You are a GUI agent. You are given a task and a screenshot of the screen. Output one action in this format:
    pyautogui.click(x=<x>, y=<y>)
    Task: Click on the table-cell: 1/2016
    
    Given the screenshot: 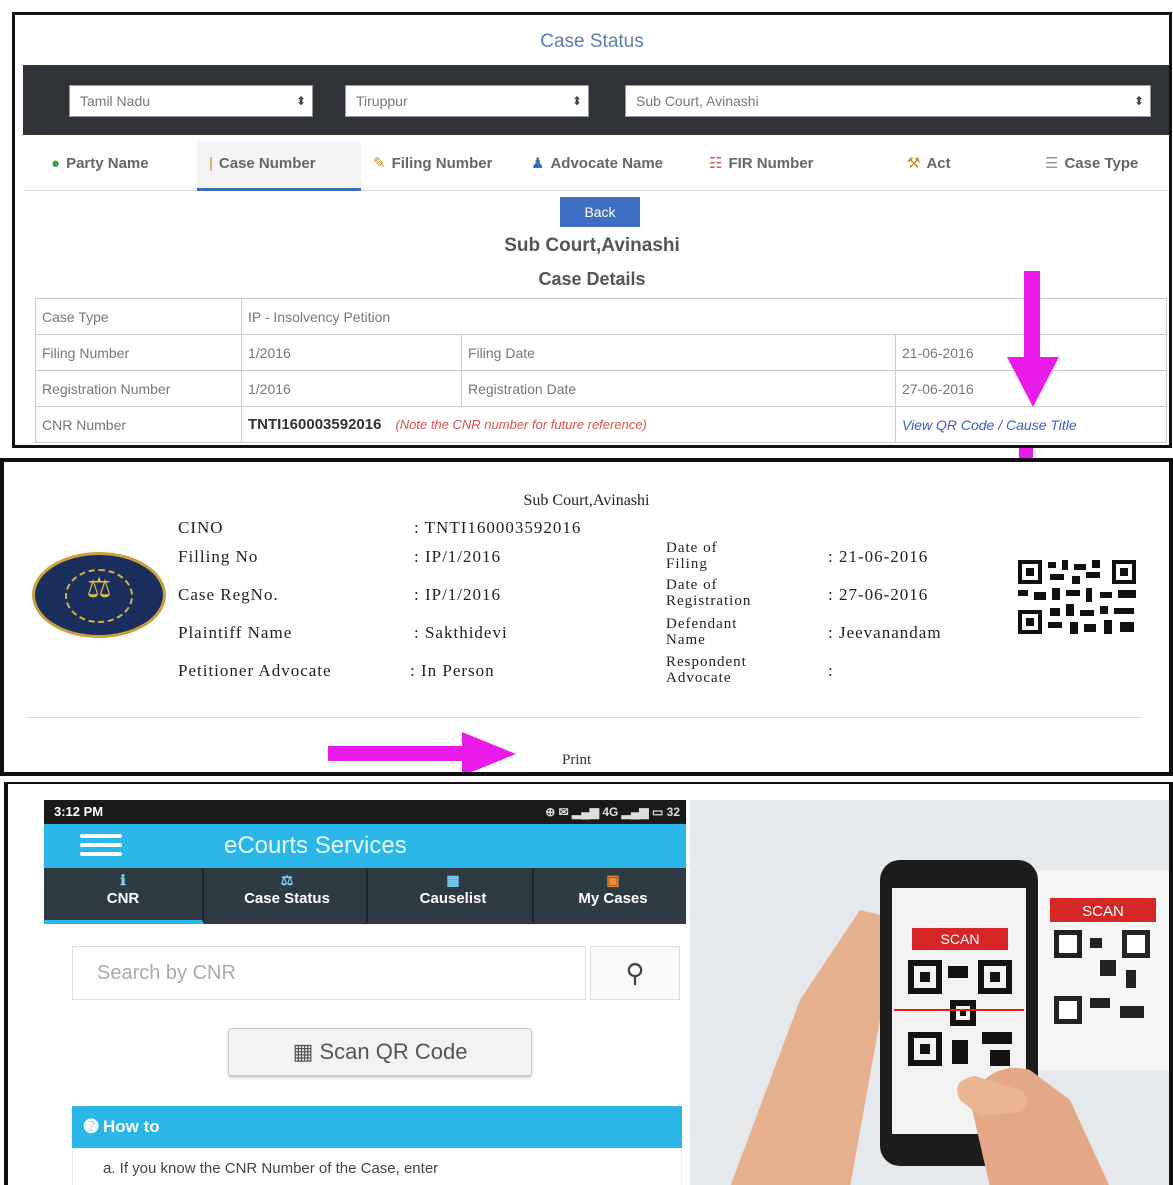 What is the action you would take?
    pyautogui.click(x=351, y=352)
    